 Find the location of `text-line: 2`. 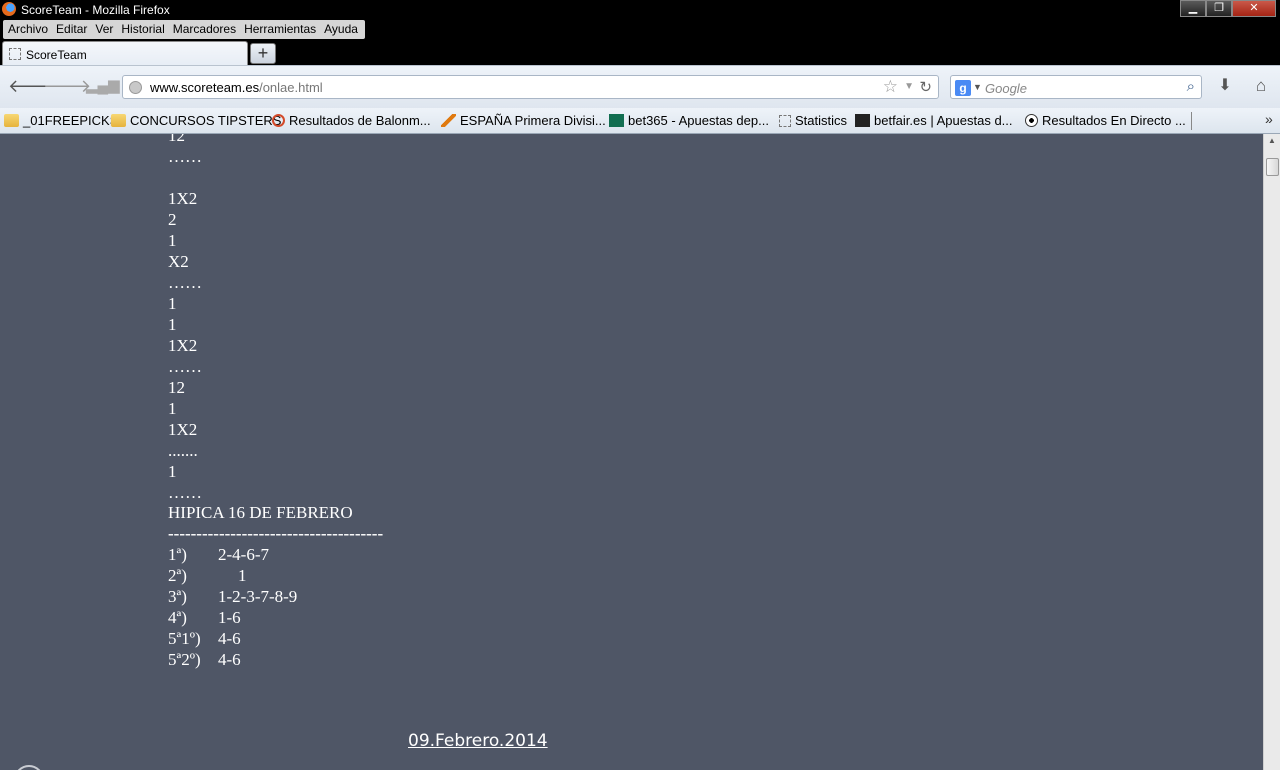

text-line: 2 is located at coordinates (172, 219).